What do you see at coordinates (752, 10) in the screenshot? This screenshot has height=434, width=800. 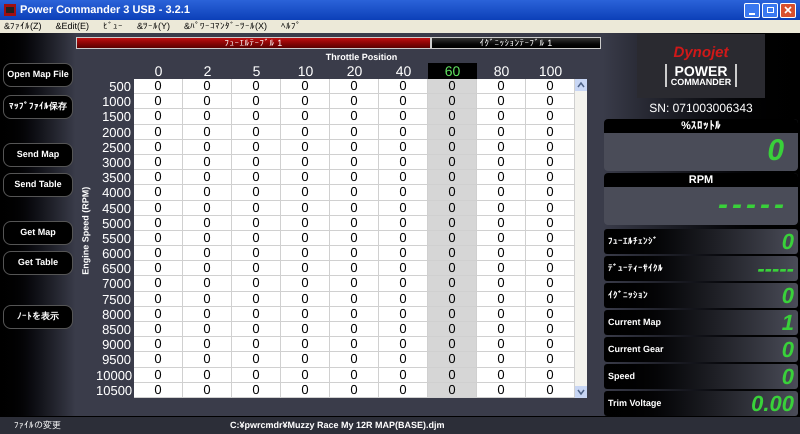 I see `minimize-button` at bounding box center [752, 10].